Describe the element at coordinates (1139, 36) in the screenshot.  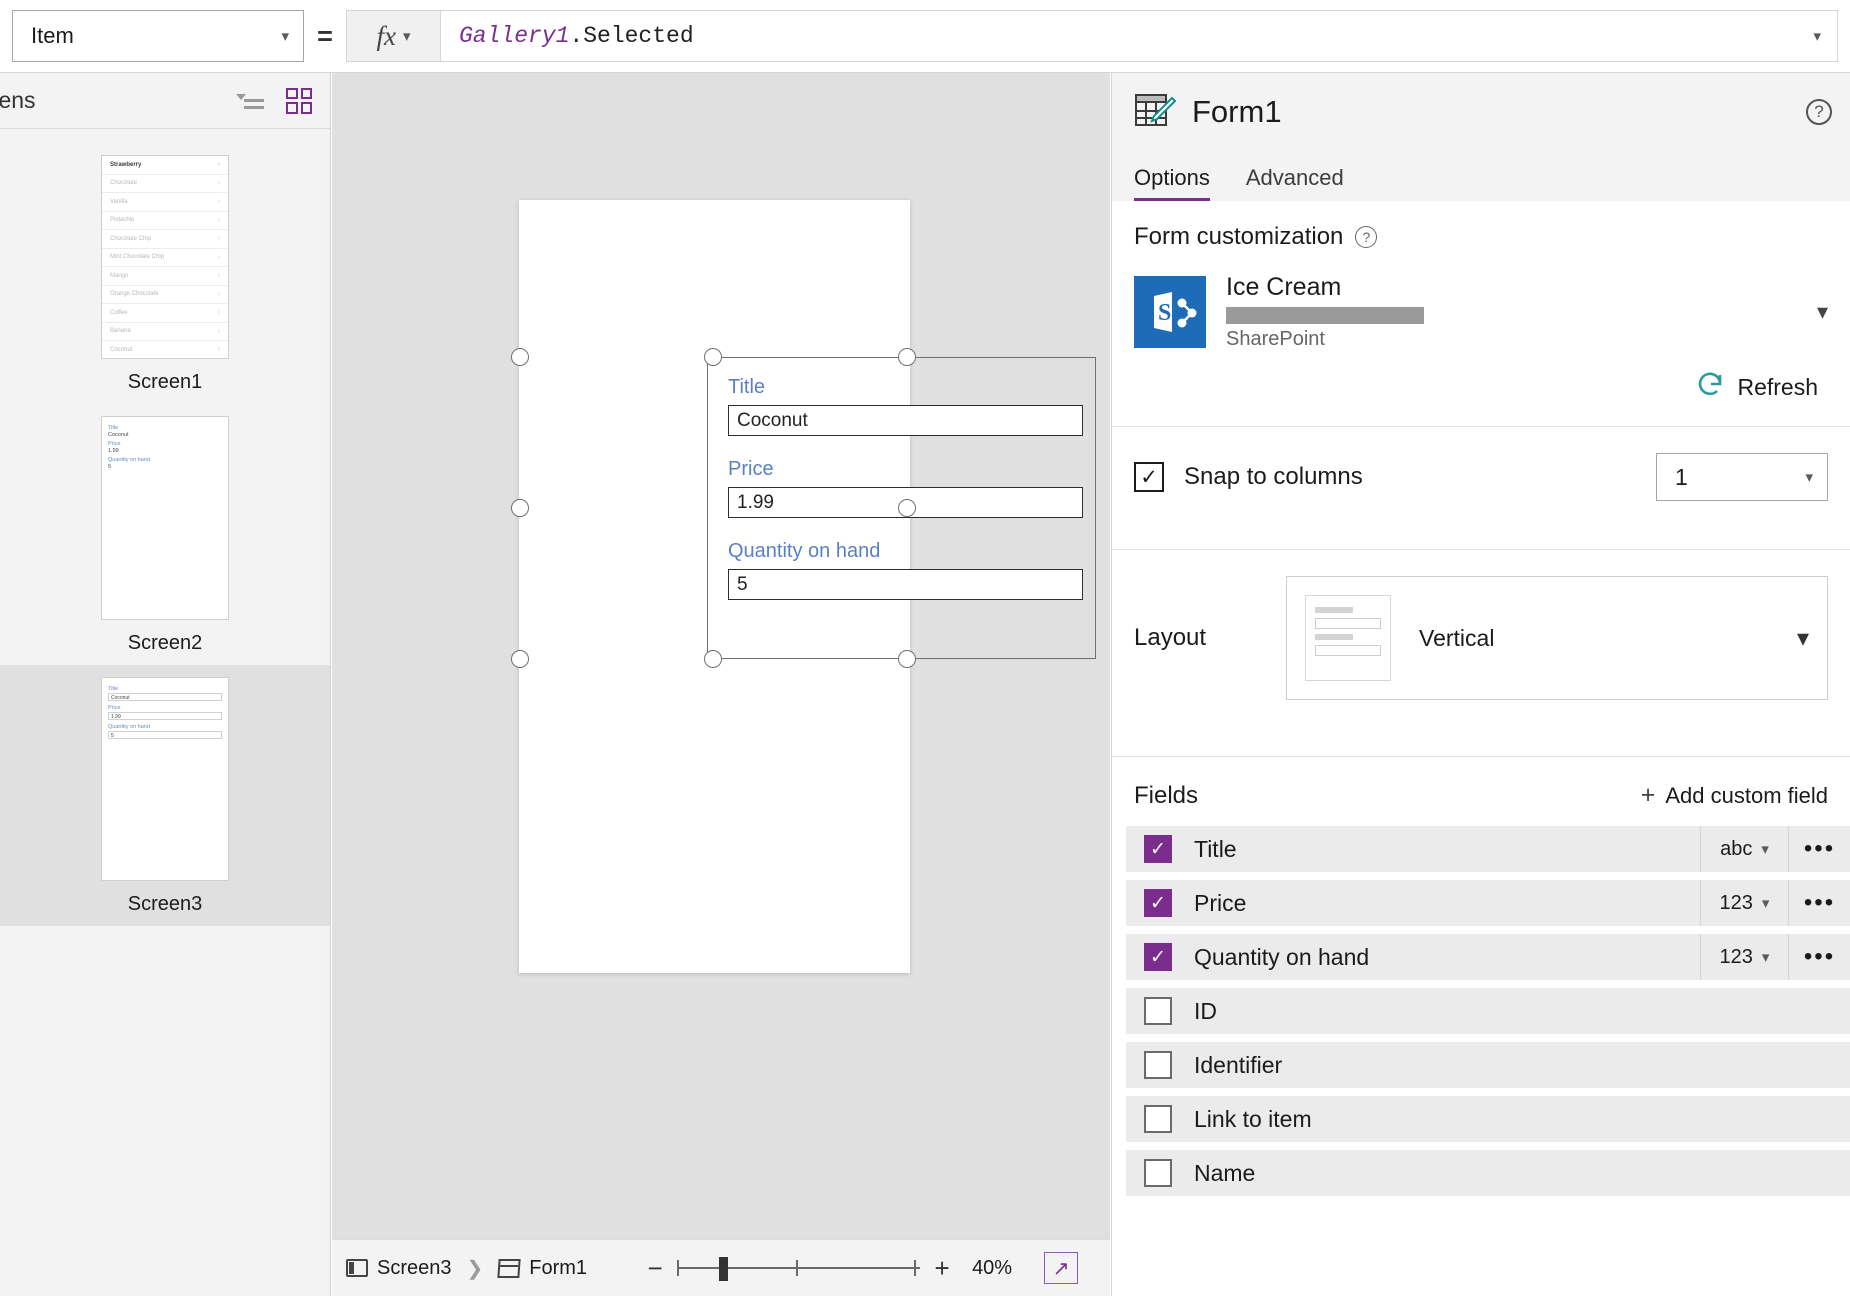
I see `formula-input: Gallery1.Selected ▾` at that location.